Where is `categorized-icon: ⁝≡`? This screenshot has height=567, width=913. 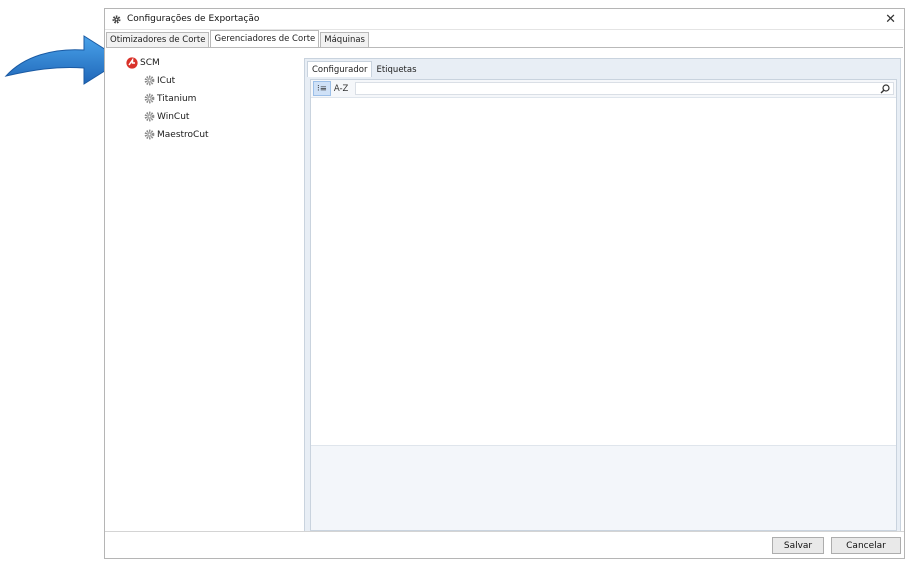 categorized-icon: ⁝≡ is located at coordinates (322, 88).